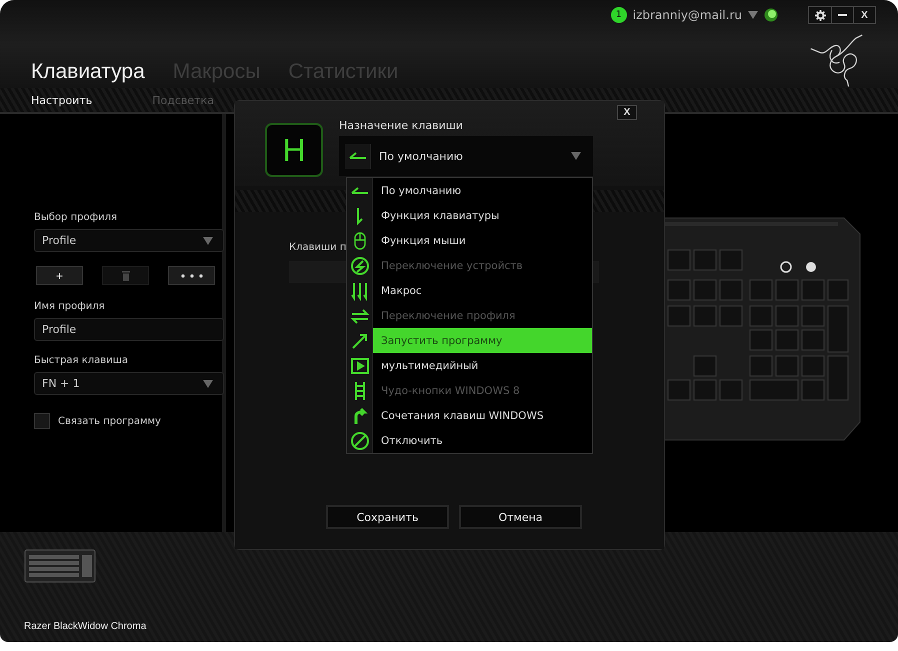  I want to click on main-tab: Клавиатура, so click(88, 72).